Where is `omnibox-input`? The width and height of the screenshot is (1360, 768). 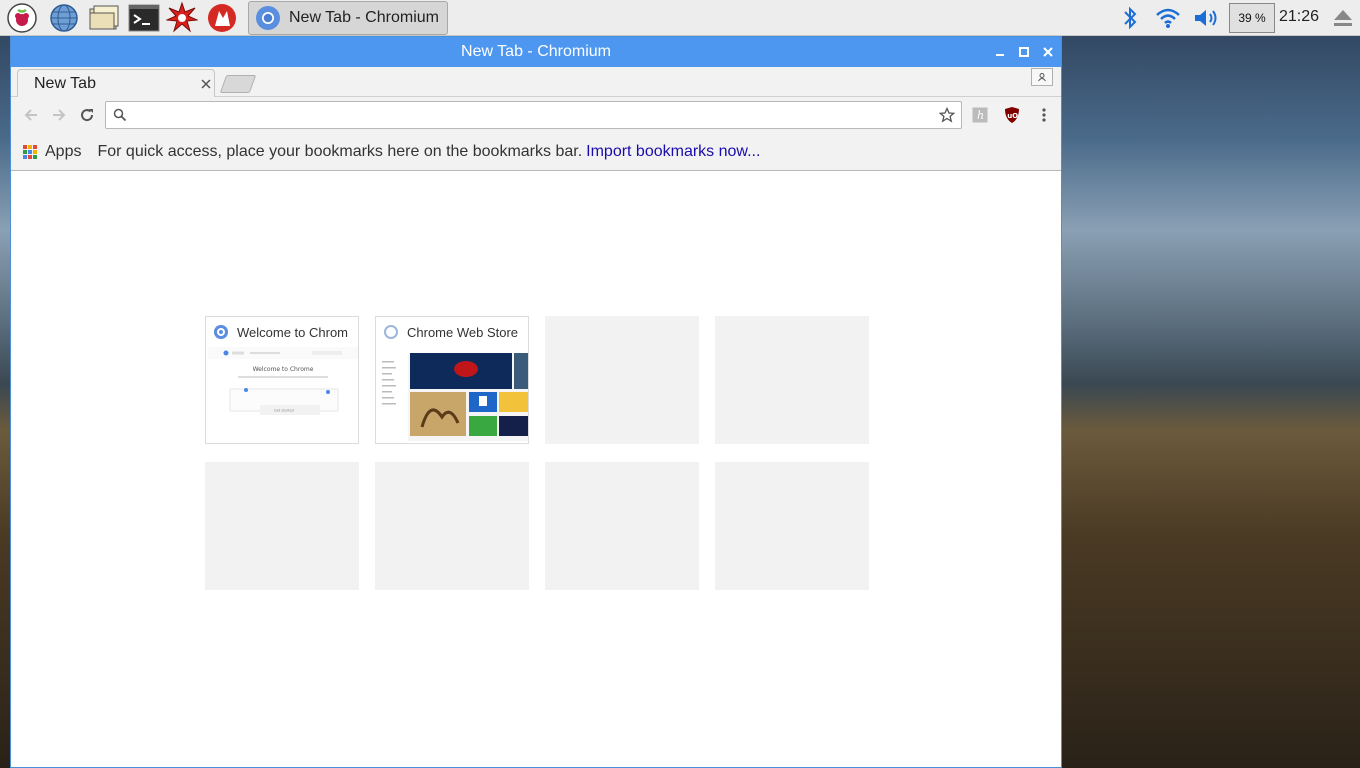
omnibox-input is located at coordinates (534, 115).